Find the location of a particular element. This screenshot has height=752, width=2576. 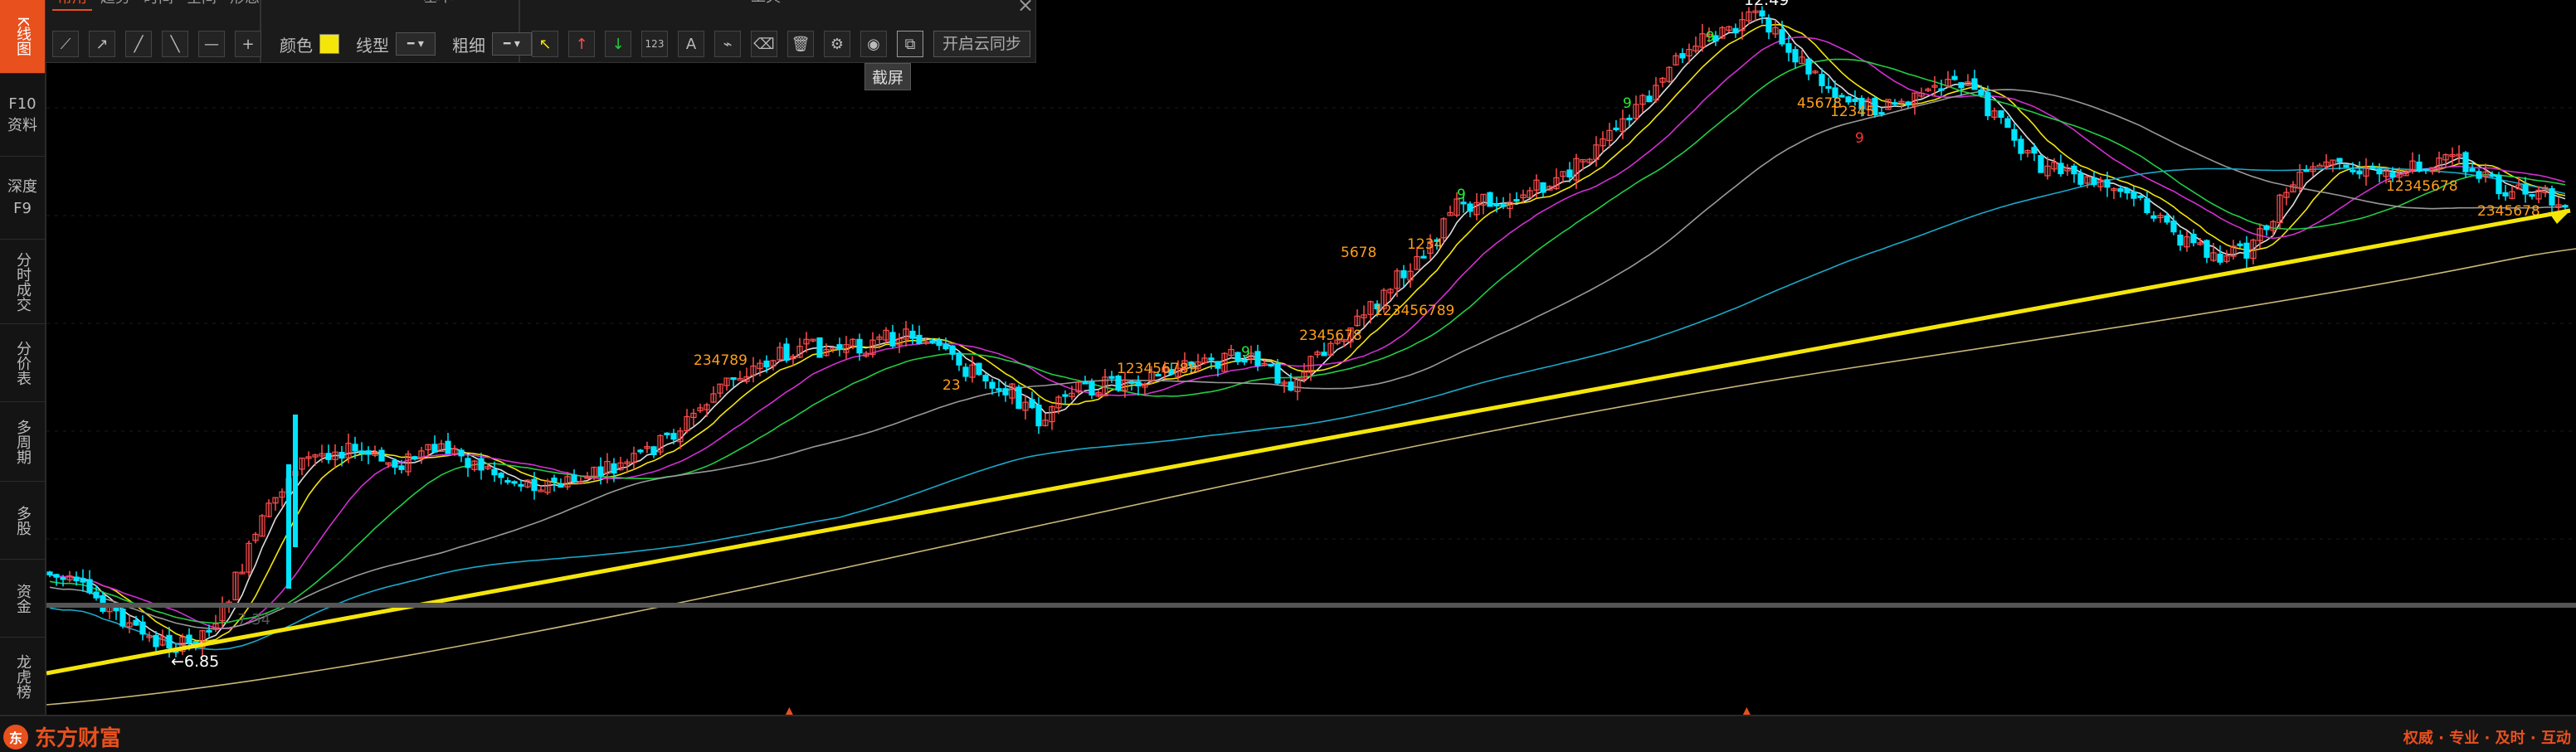

tools-row: ↖ ↑ ↓ 123 A ⌁ ⌫ 🗑 ⚙ ◉ ⧉ 开启云同步 is located at coordinates (781, 44).